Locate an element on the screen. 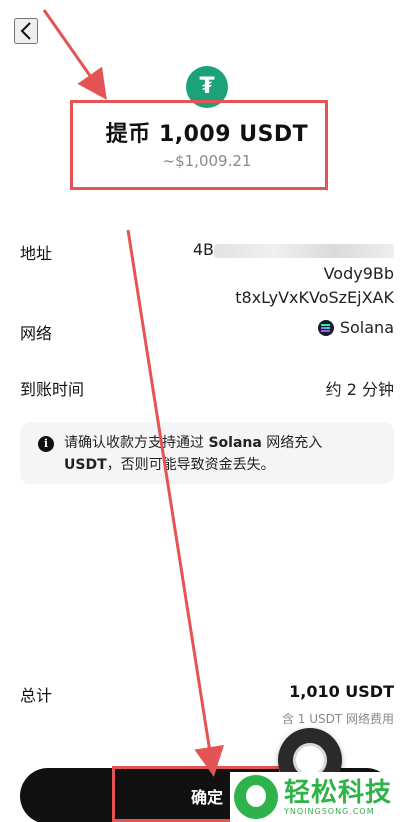  chevron-left-icon is located at coordinates (25, 31).